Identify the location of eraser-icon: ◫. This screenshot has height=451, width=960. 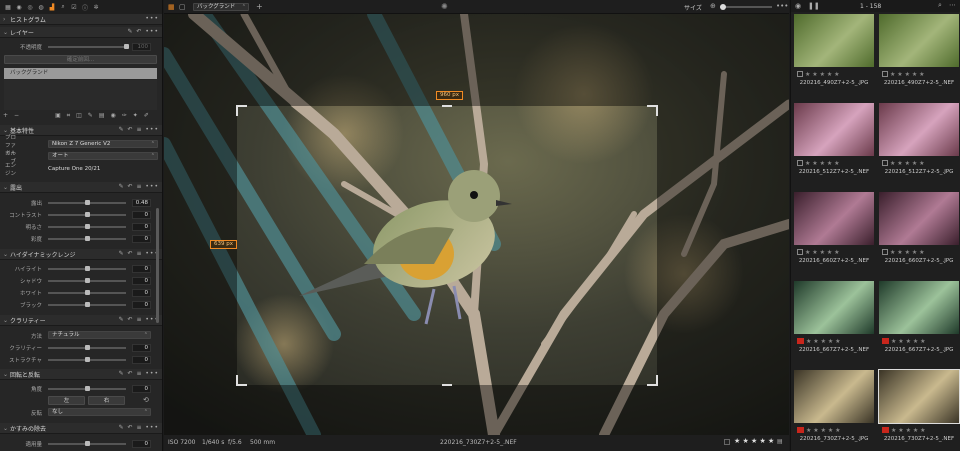
(79, 116).